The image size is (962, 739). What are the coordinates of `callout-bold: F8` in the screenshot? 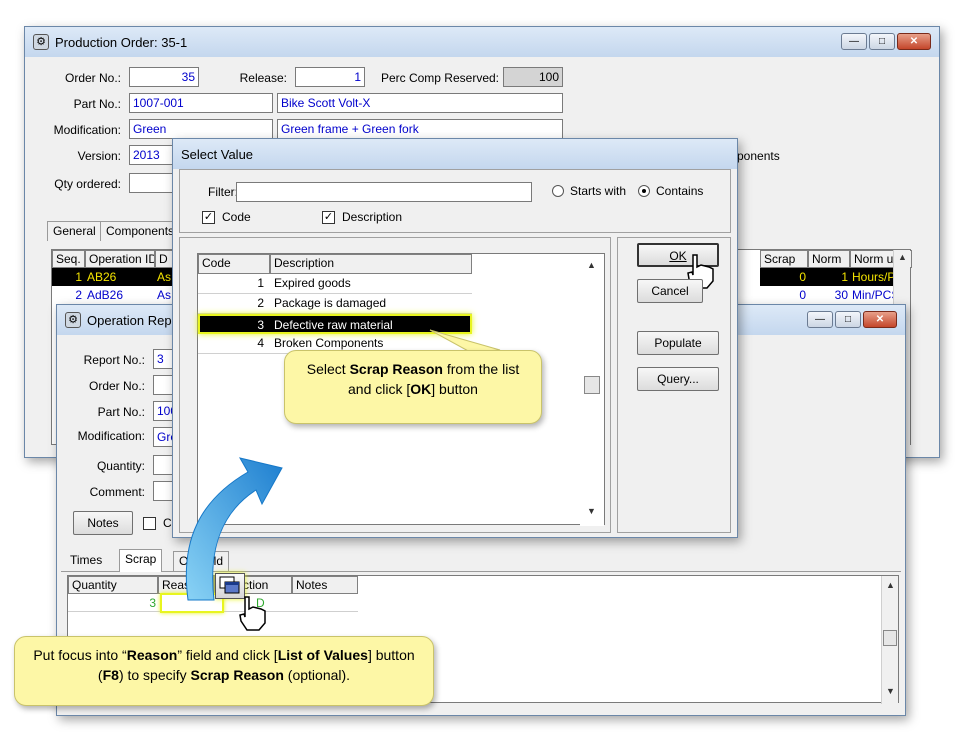 It's located at (110, 675).